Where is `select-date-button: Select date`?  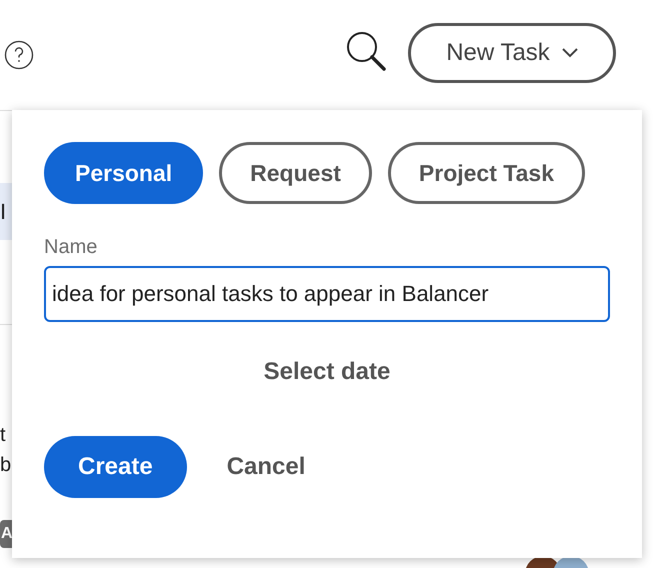 select-date-button: Select date is located at coordinates (327, 372).